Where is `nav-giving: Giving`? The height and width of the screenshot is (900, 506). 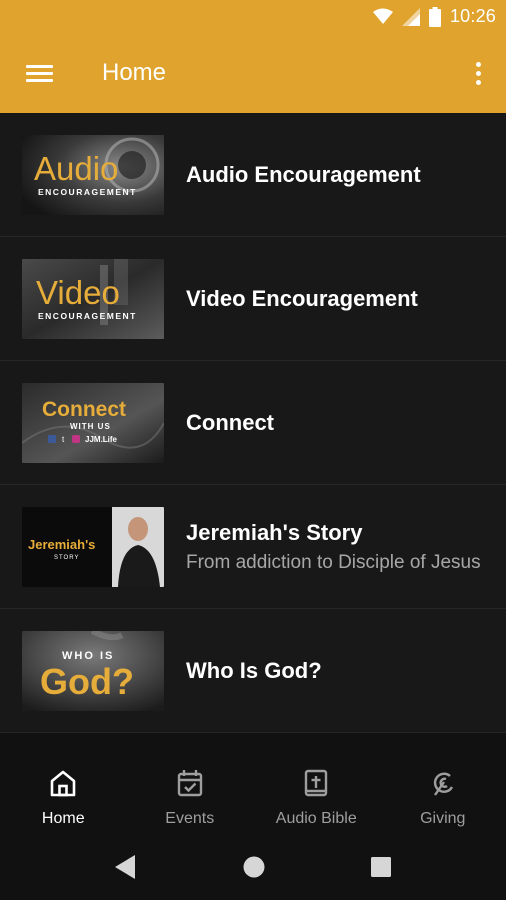
nav-giving: Giving is located at coordinates (443, 787).